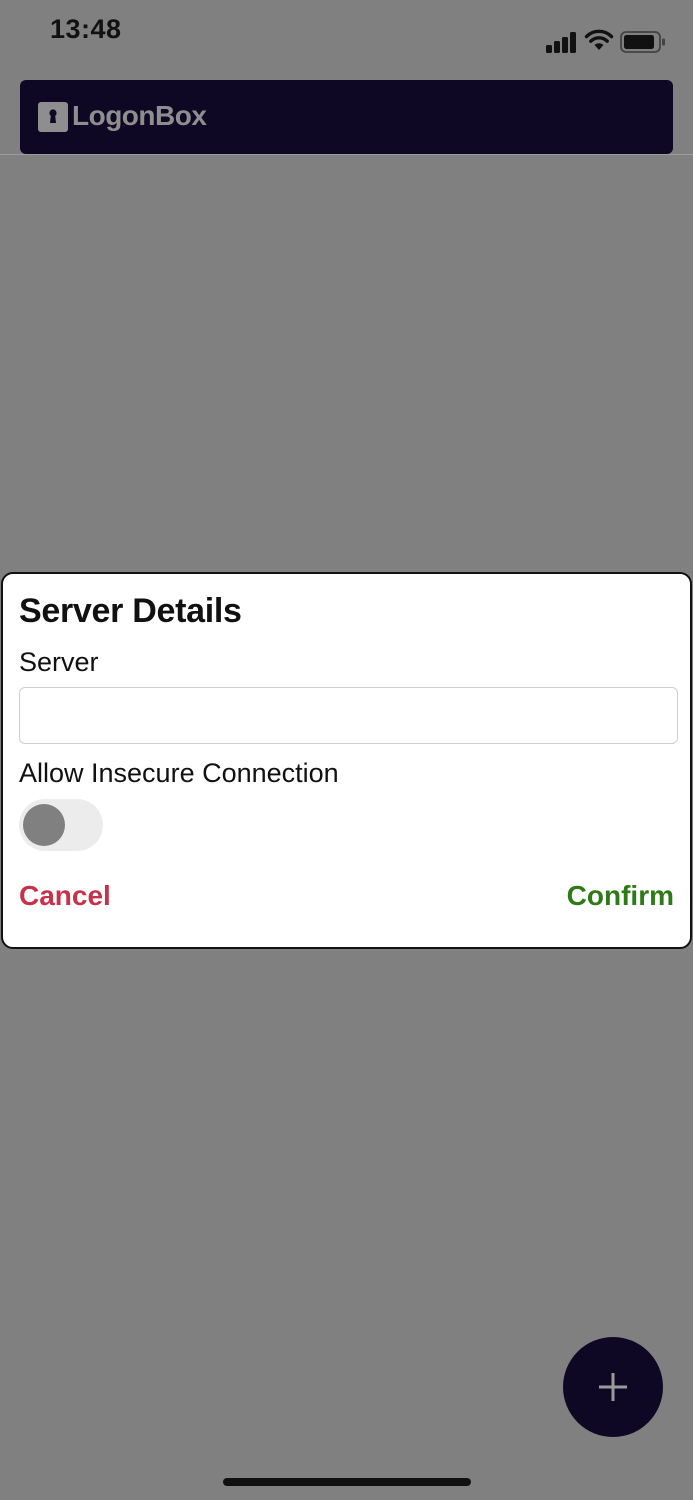 The image size is (693, 1500). What do you see at coordinates (346, 117) in the screenshot?
I see `app-header: LogonBox` at bounding box center [346, 117].